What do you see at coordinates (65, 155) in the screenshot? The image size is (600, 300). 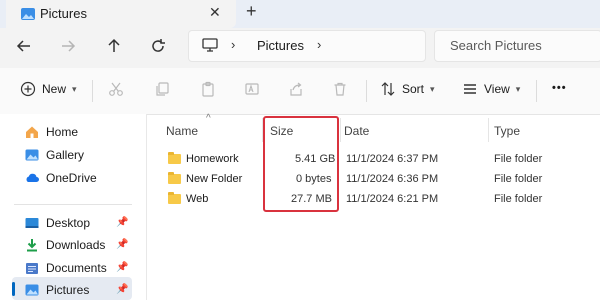 I see `sidebar-item-label: Gallery` at bounding box center [65, 155].